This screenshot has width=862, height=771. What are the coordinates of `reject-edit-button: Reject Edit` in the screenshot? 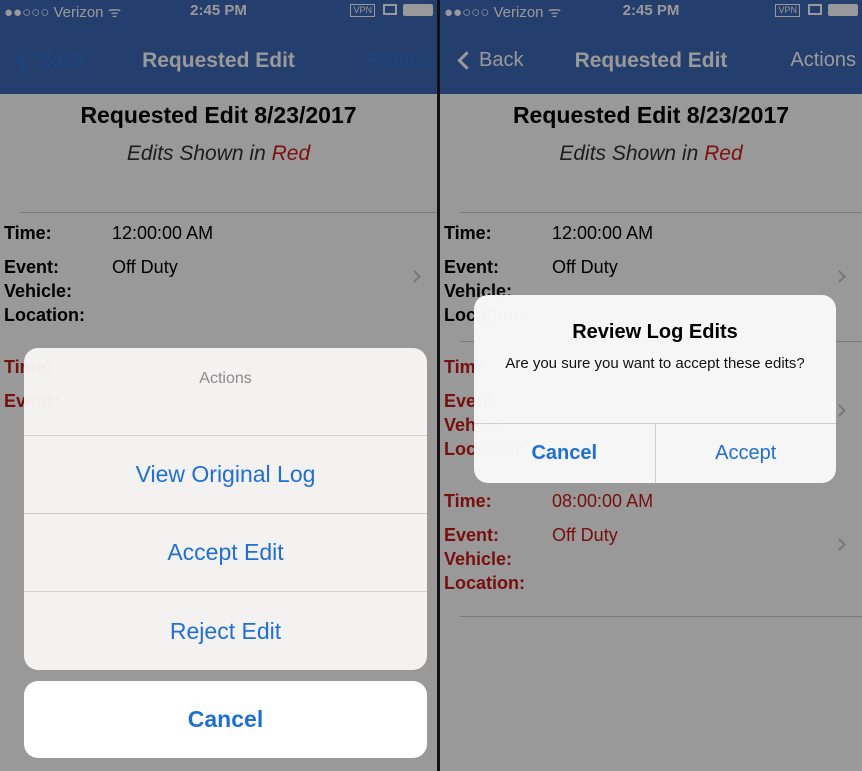 It's located at (225, 631).